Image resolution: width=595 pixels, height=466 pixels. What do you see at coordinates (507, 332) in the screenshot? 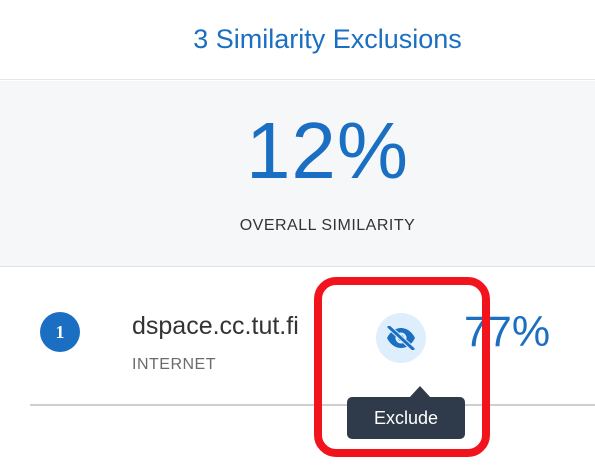
I see `source-match-percent: 77%` at bounding box center [507, 332].